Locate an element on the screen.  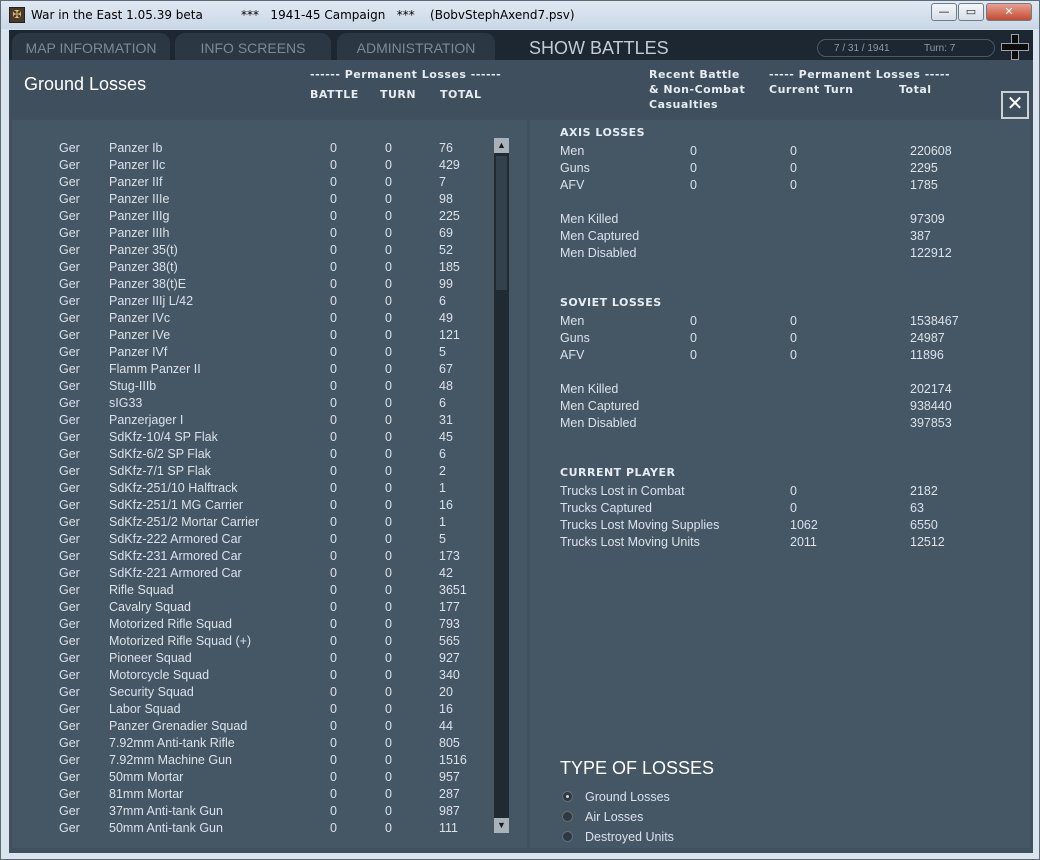
tab-administration: ADMINISTRATION is located at coordinates (416, 46).